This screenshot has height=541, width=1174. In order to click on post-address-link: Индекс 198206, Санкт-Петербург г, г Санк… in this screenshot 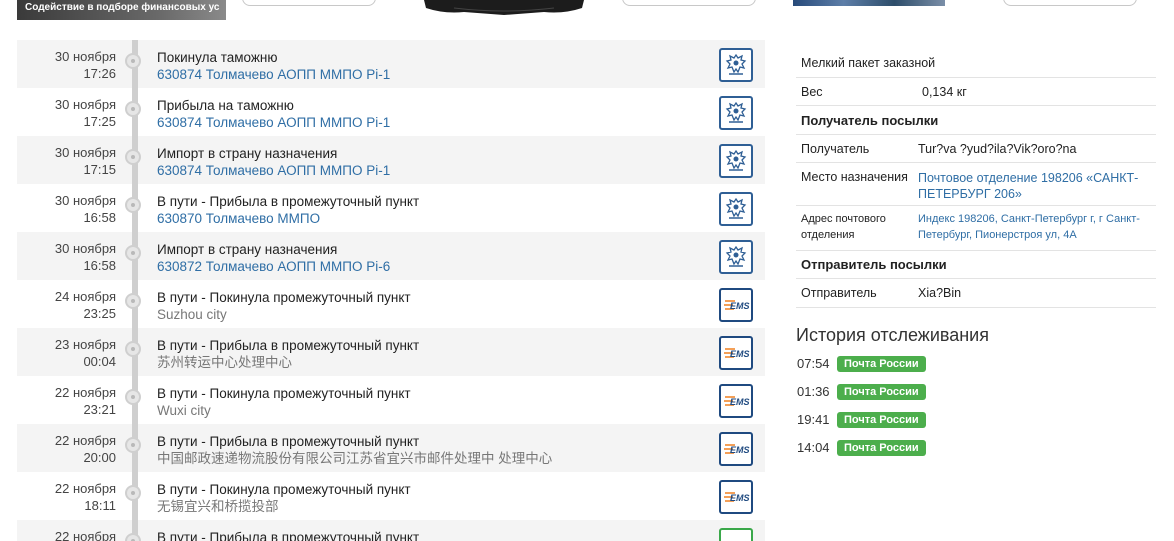, I will do `click(1036, 227)`.